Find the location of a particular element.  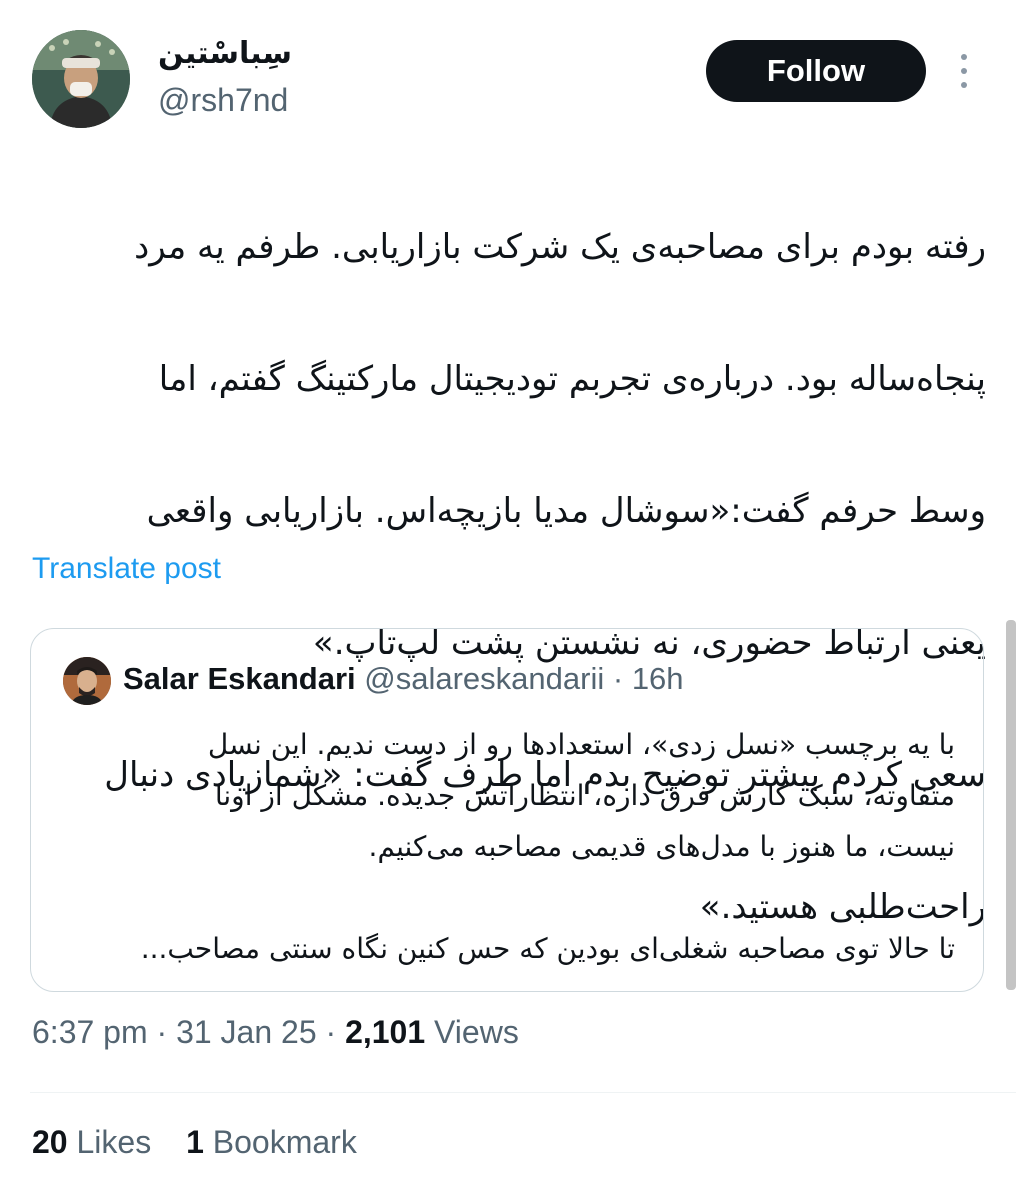

likes-count: 20 is located at coordinates (50, 1142).